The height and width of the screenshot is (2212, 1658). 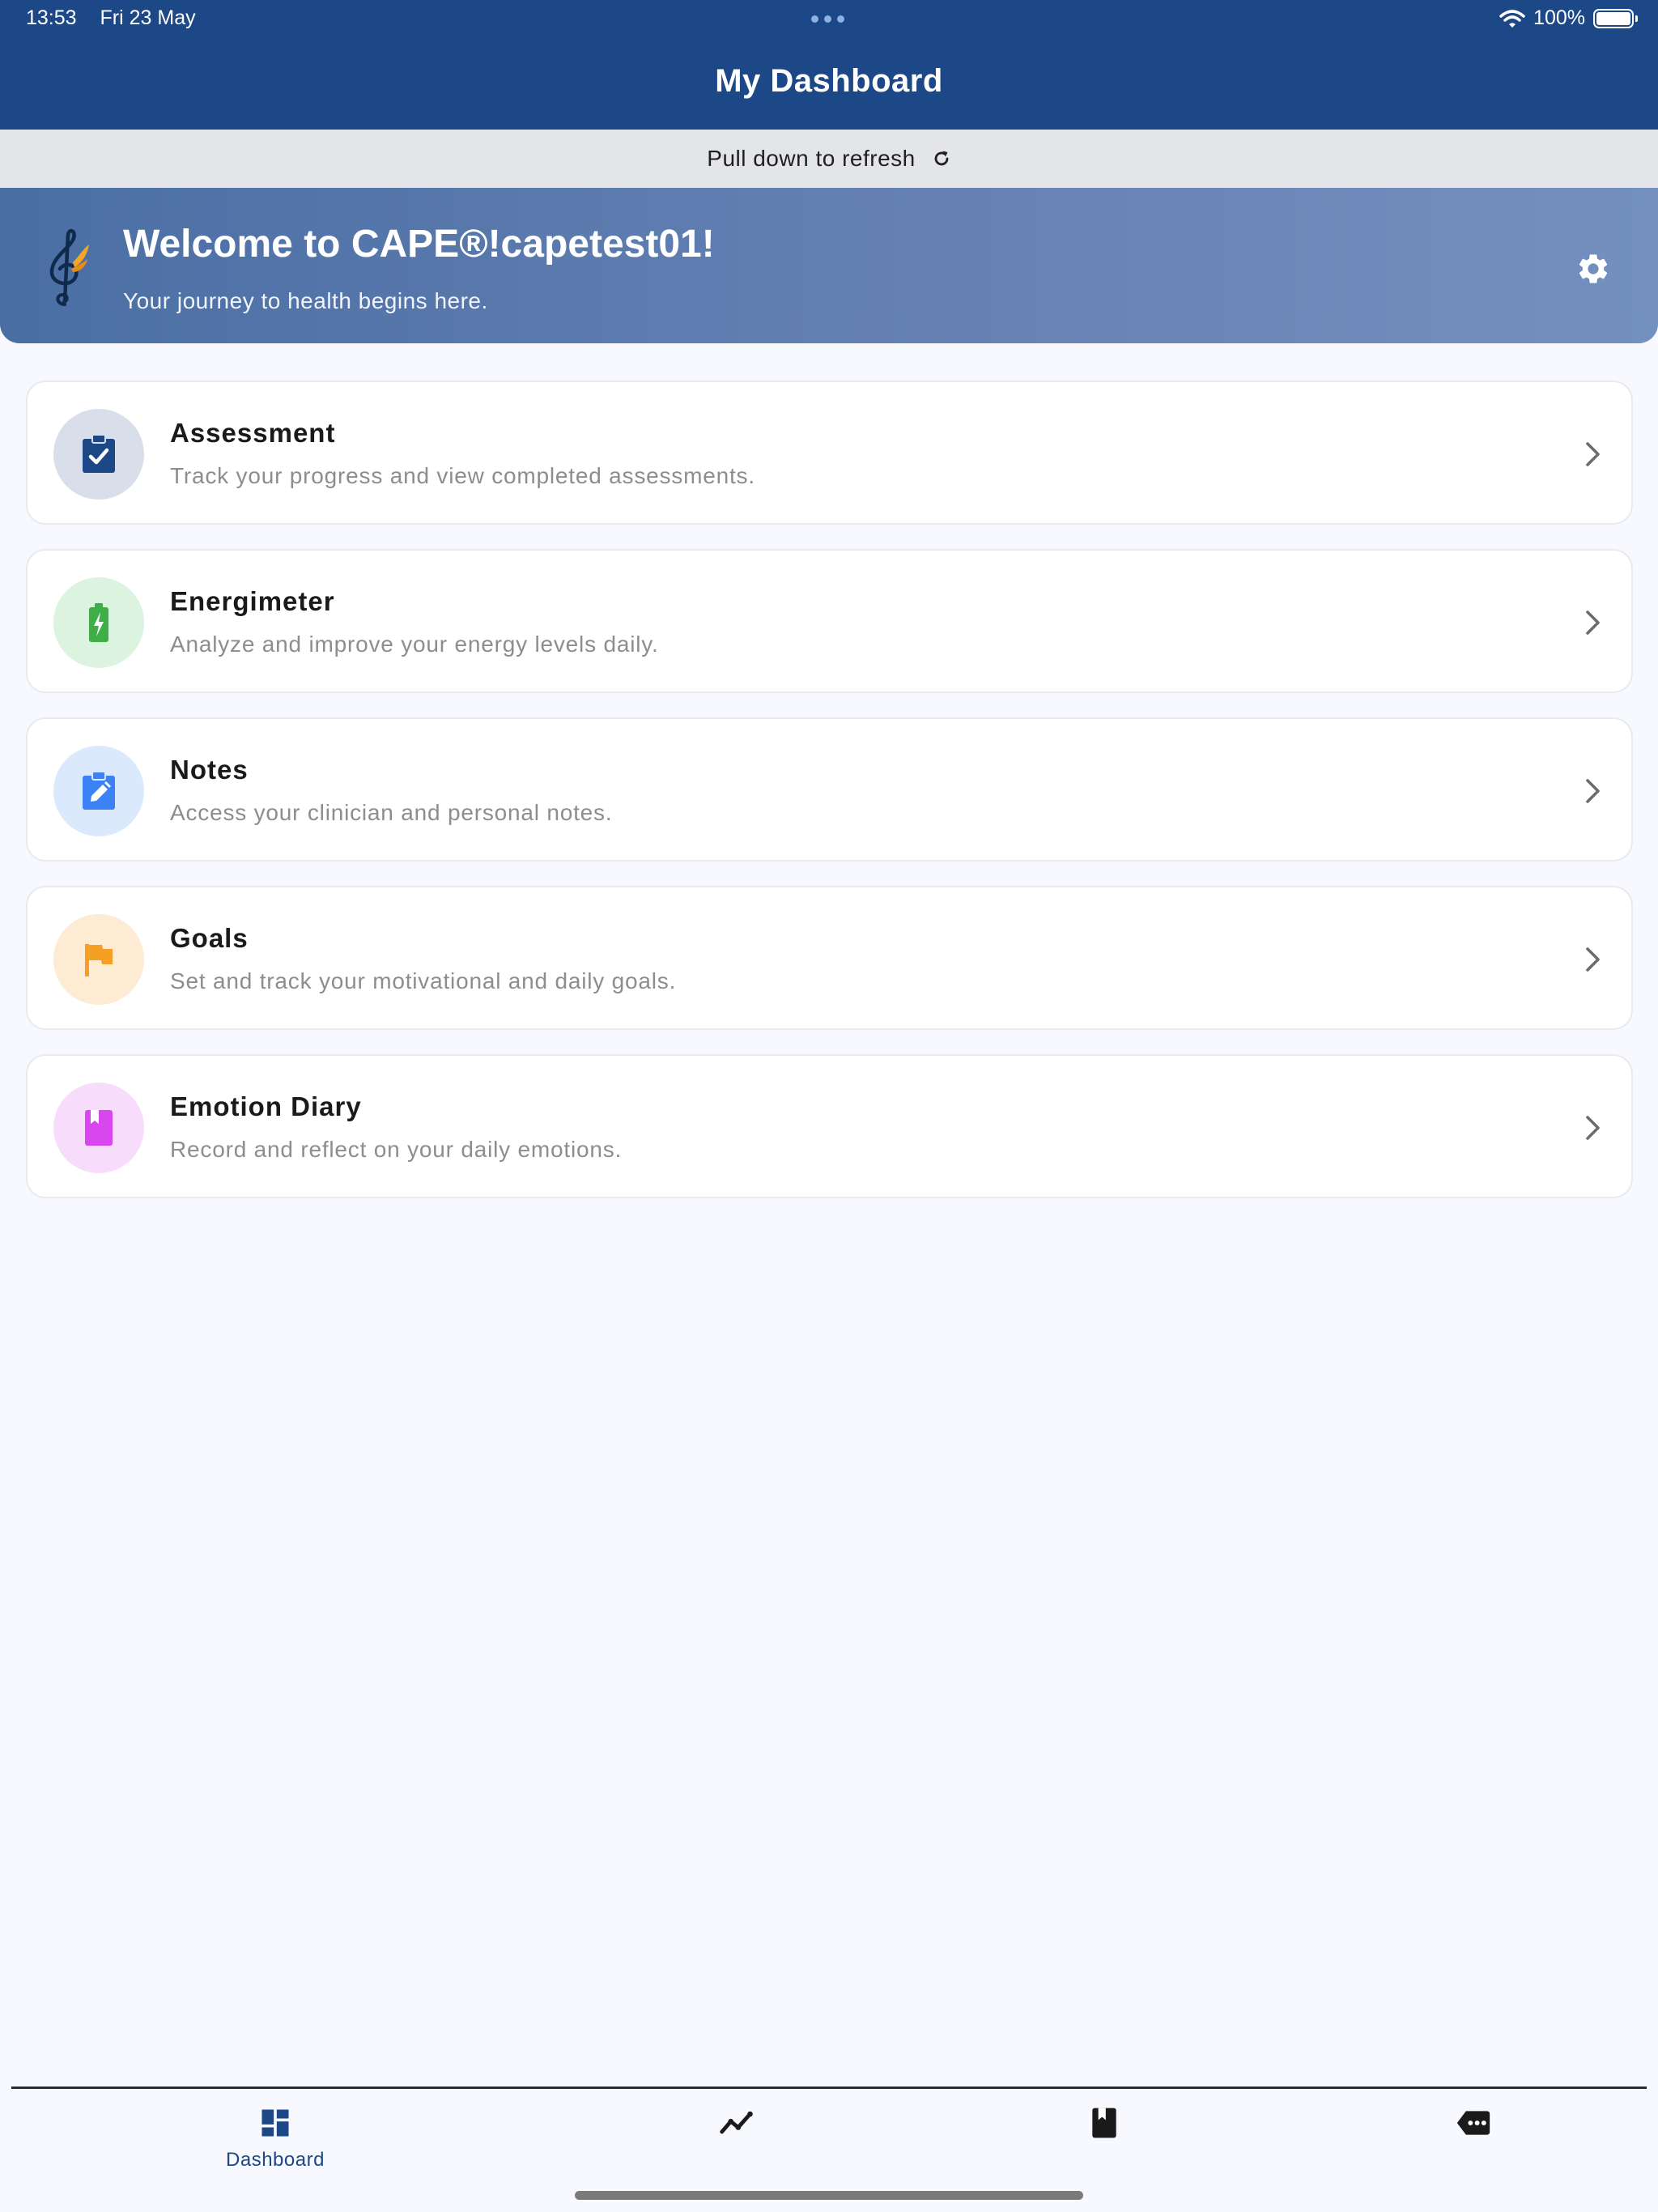 I want to click on card-title: Emotion Diary, so click(x=266, y=1106).